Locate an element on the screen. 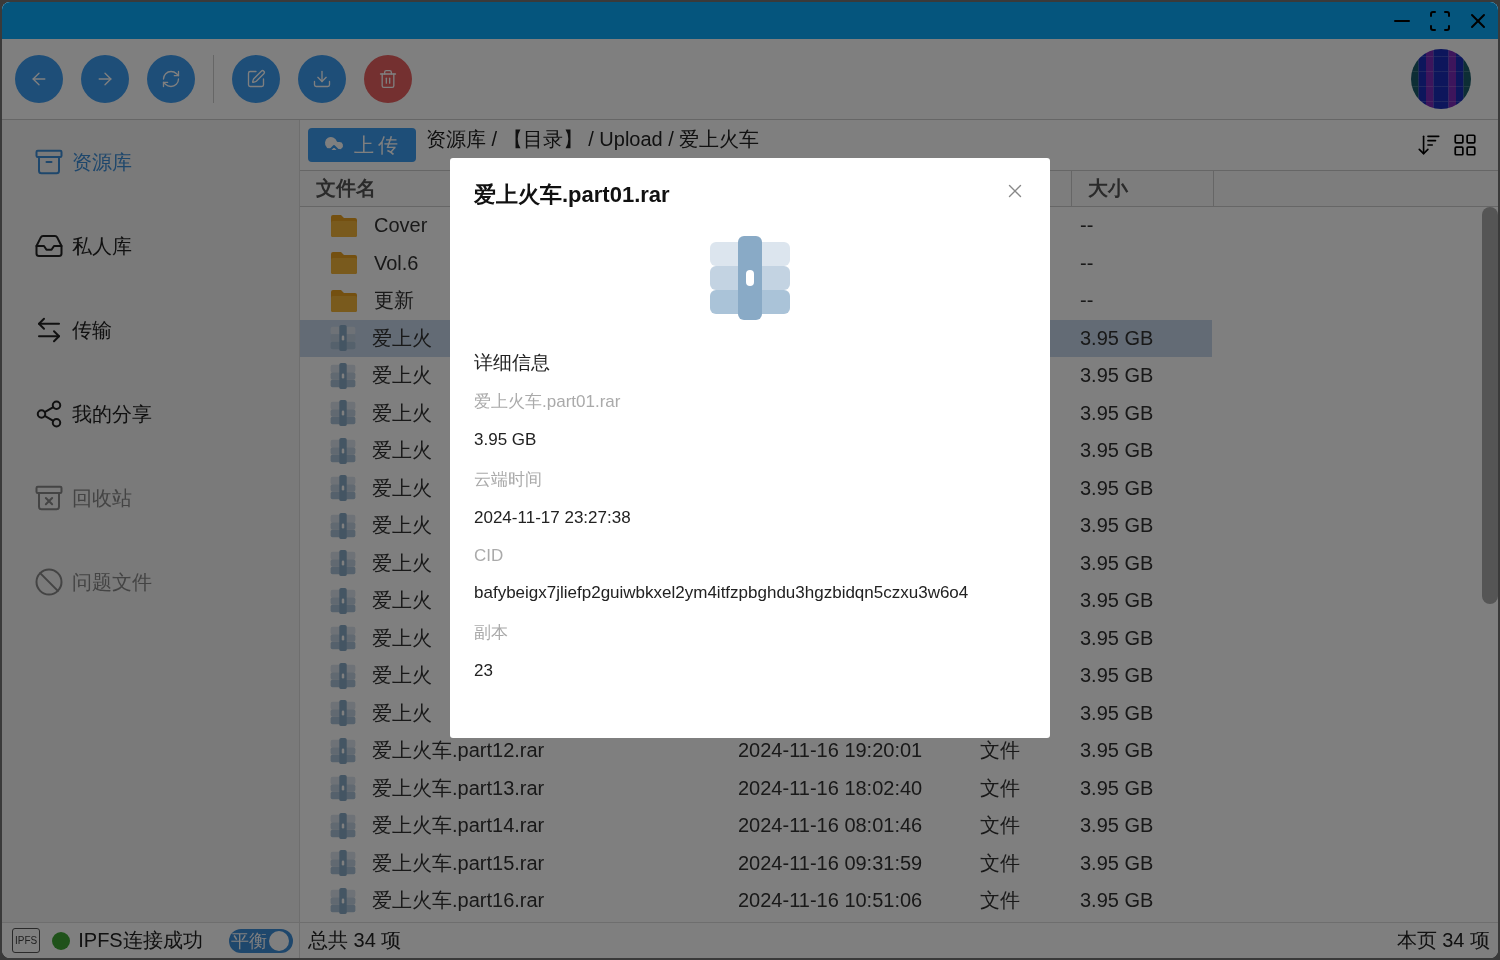  modified-date: 2024-11-16 10:51:06 is located at coordinates (830, 900).